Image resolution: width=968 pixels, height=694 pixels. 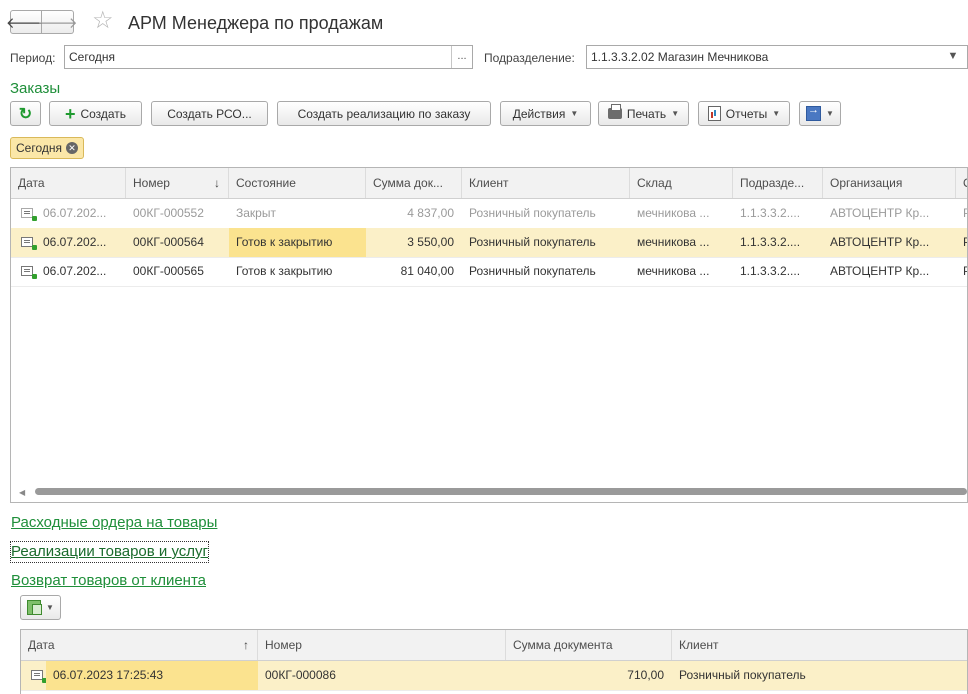 I want to click on refresh-button: ↻, so click(x=25, y=113).